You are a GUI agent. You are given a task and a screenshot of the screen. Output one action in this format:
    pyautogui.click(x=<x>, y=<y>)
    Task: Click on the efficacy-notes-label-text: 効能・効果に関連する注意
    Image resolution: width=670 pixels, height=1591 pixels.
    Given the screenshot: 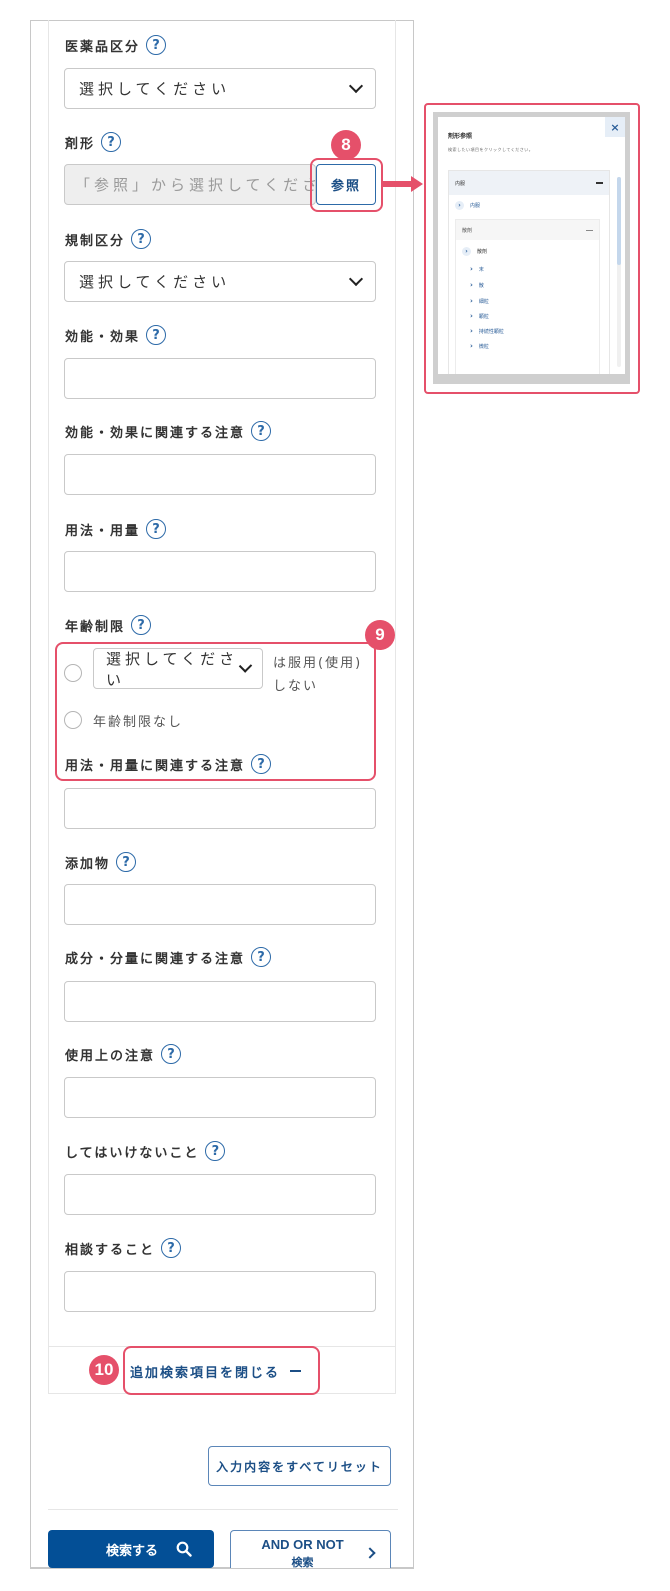 What is the action you would take?
    pyautogui.click(x=155, y=433)
    